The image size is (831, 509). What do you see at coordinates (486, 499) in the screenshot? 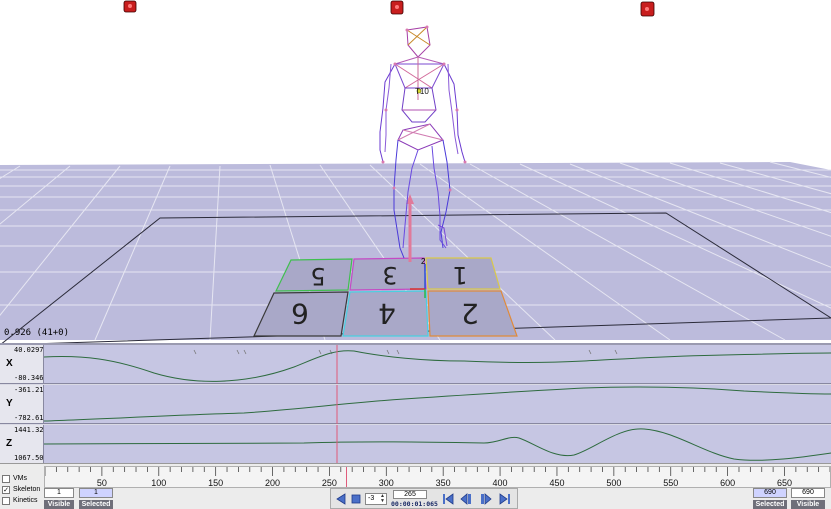
I see `step-forward-icon` at bounding box center [486, 499].